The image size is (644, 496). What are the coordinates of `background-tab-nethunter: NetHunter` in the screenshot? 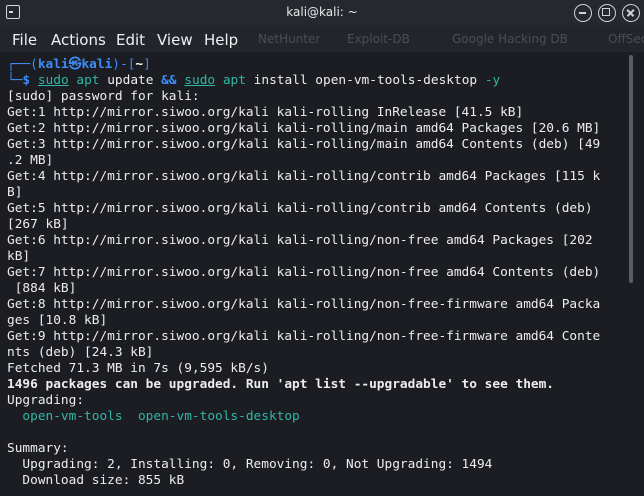 It's located at (289, 39).